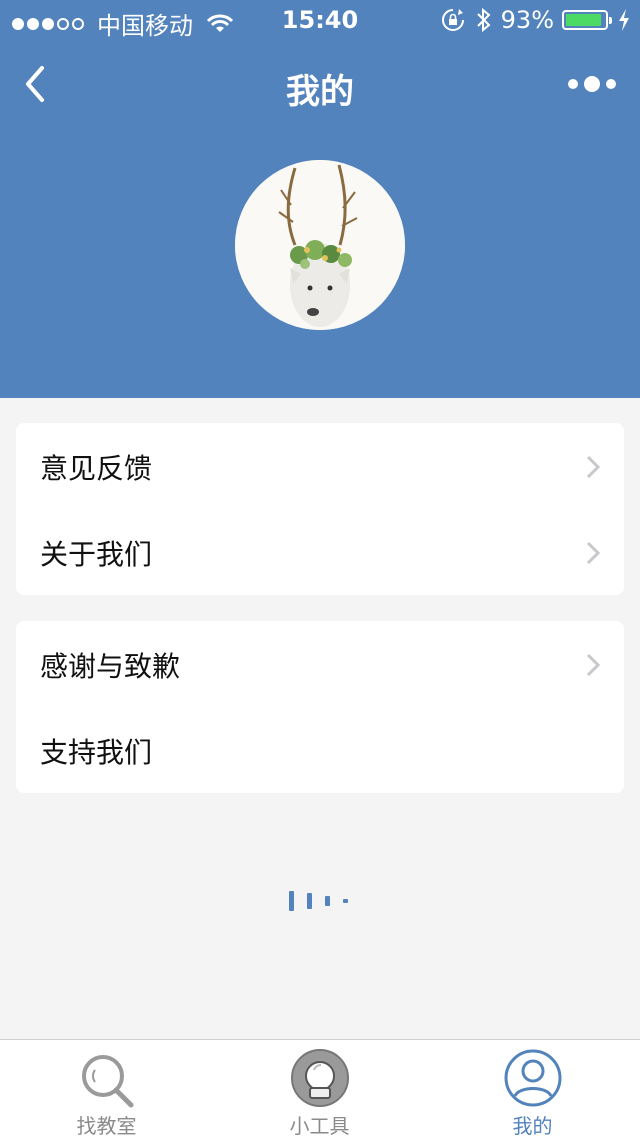 Image resolution: width=640 pixels, height=1136 pixels. I want to click on tab-label: 找教室, so click(106, 1125).